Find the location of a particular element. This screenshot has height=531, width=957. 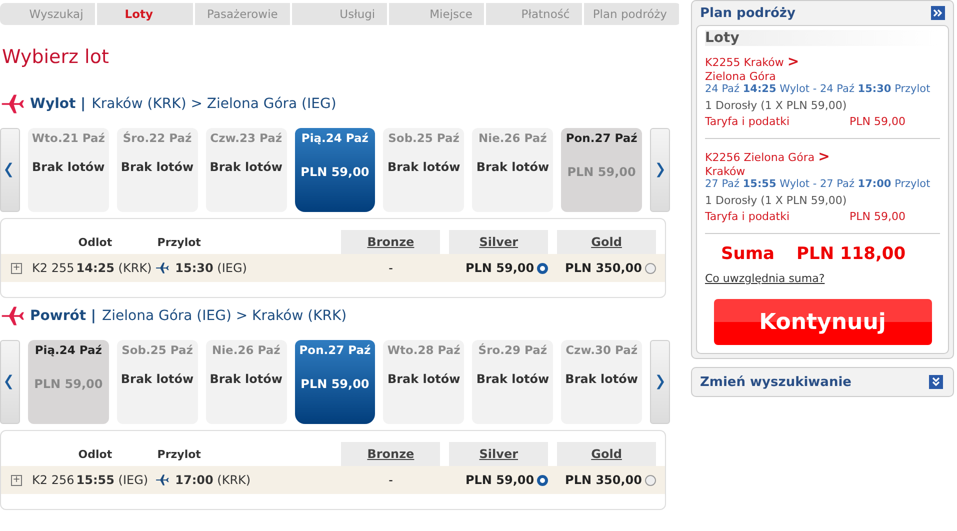

date-card: Śro.29 Paź Brak lotów is located at coordinates (513, 382).